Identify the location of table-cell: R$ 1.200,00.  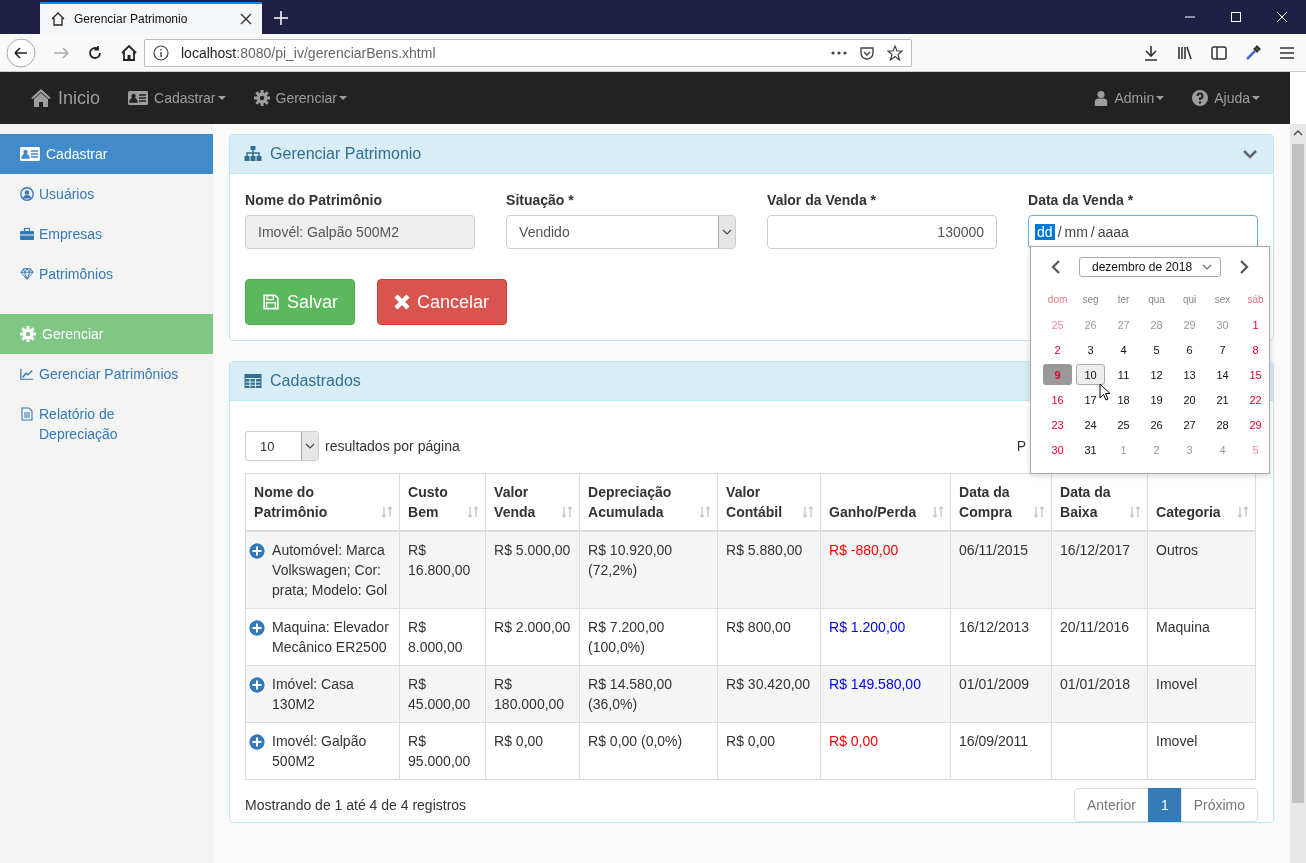
(885, 637).